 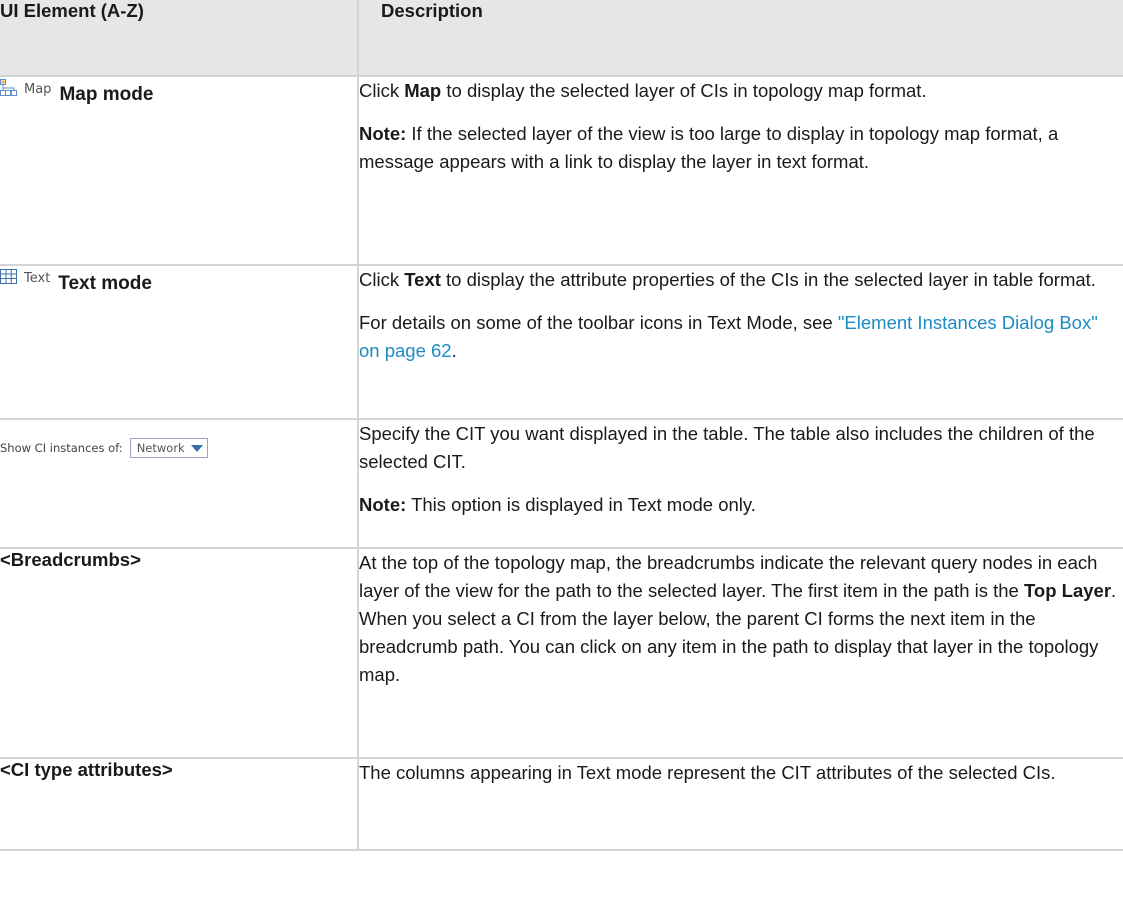 I want to click on bold-term: Top Layer, so click(x=1068, y=590).